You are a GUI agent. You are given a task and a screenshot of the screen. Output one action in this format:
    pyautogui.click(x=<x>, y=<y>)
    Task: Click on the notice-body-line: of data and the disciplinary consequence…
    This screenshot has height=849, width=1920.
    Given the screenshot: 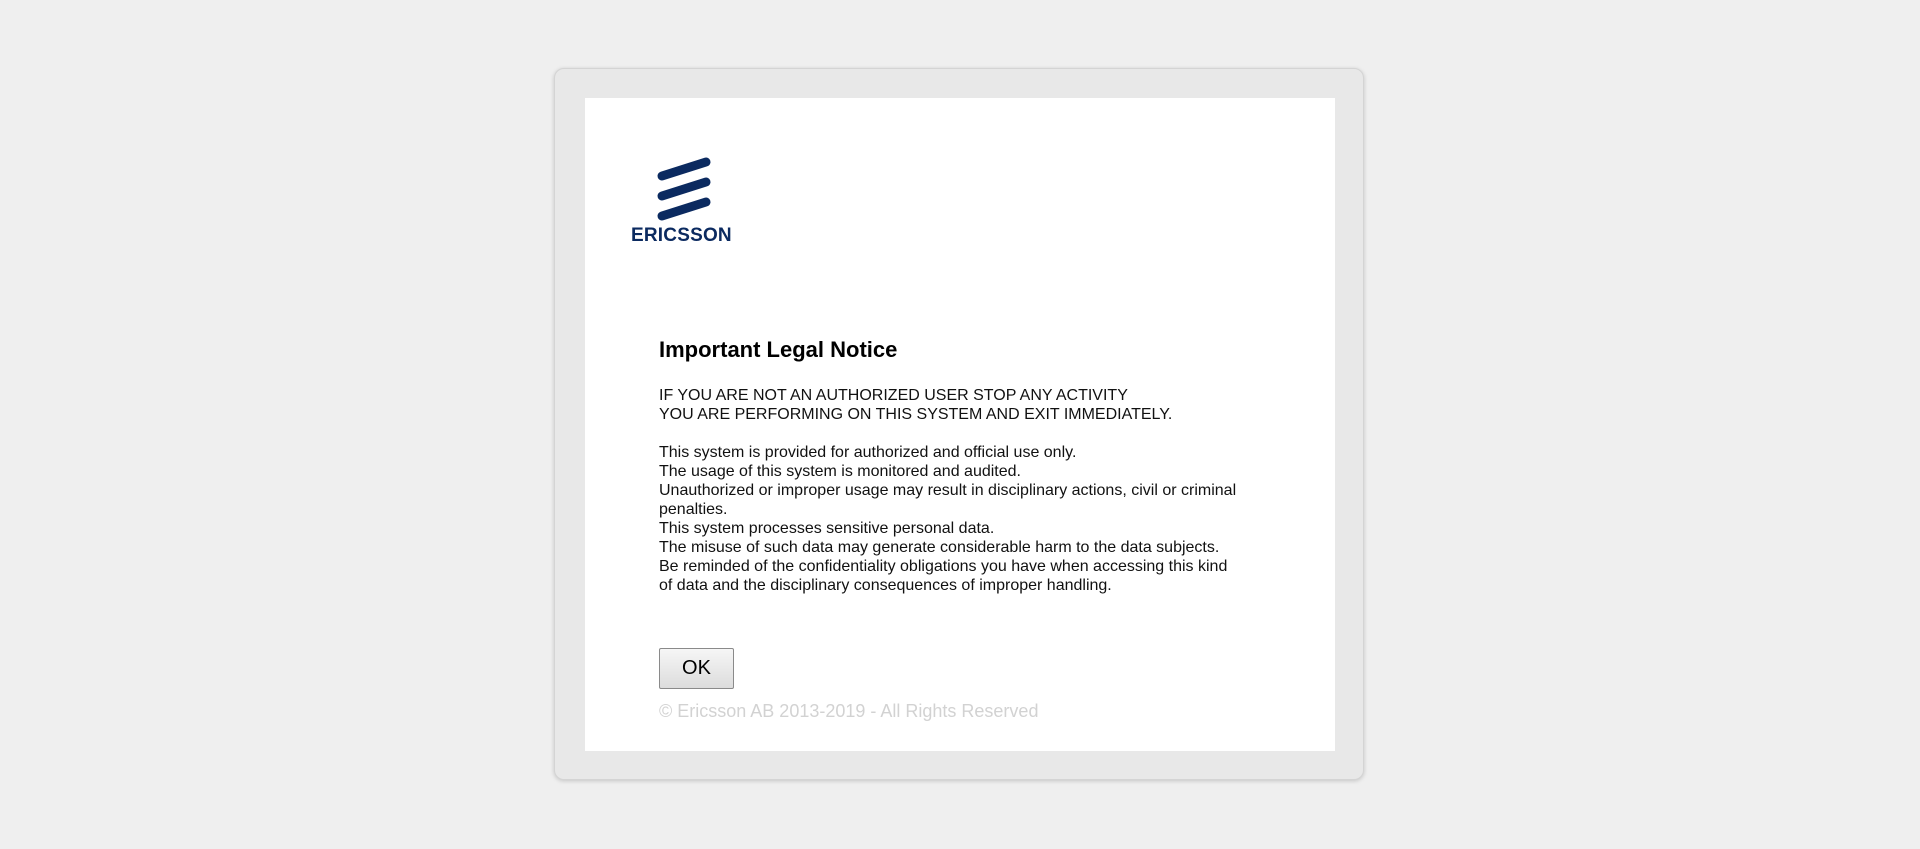 What is the action you would take?
    pyautogui.click(x=885, y=585)
    